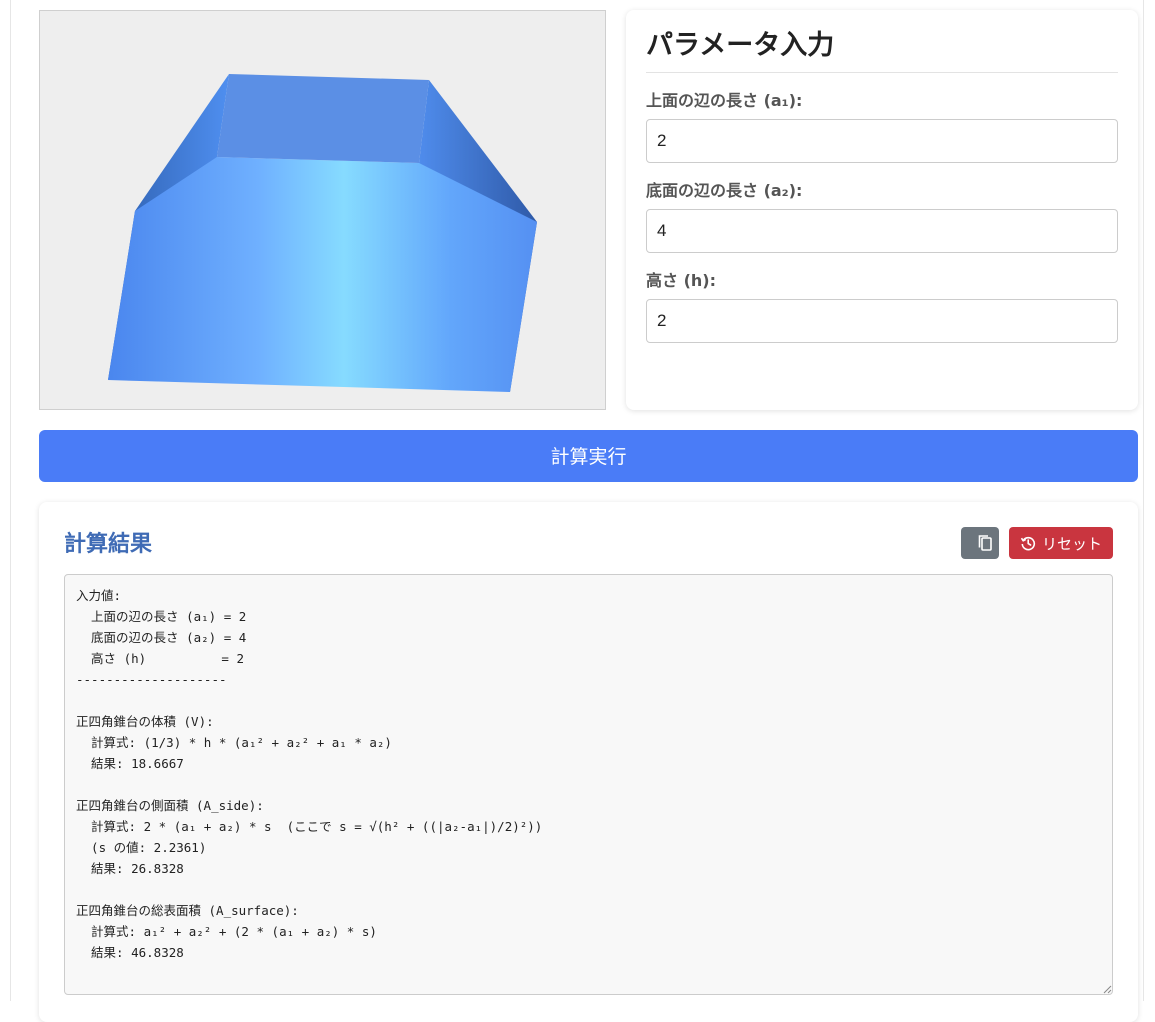  I want to click on result-panel-title: 計算結果, so click(108, 544).